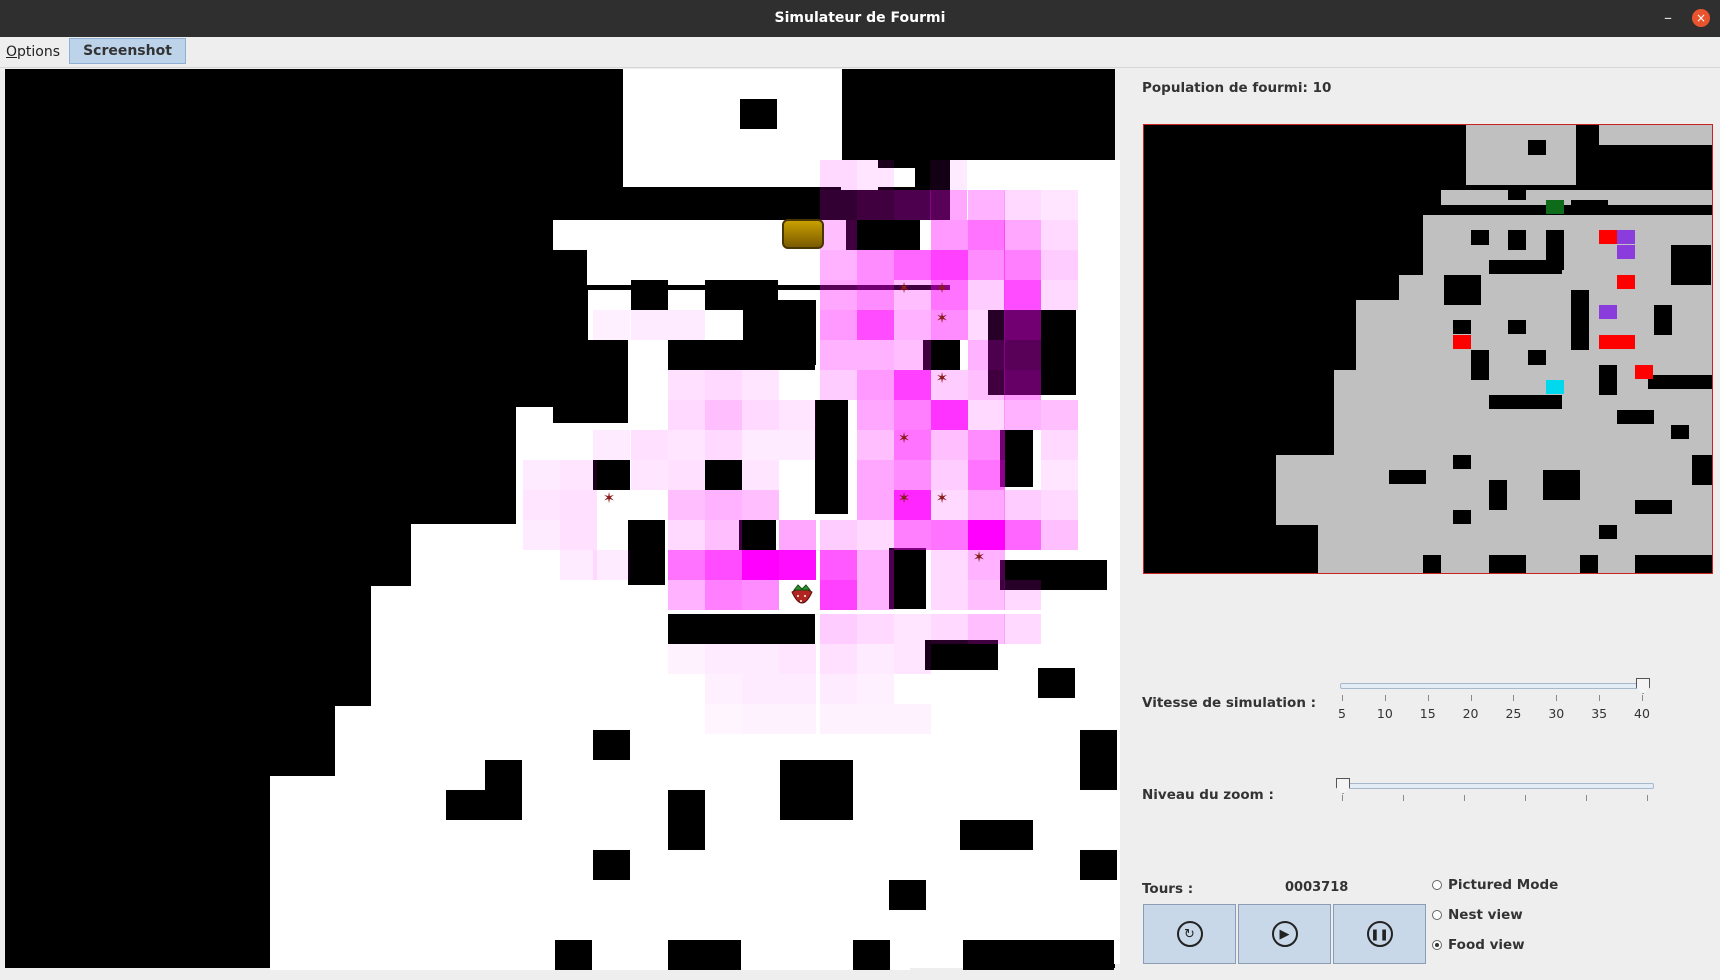 This screenshot has height=980, width=1720. Describe the element at coordinates (1668, 18) in the screenshot. I see `minimize-button: –` at that location.